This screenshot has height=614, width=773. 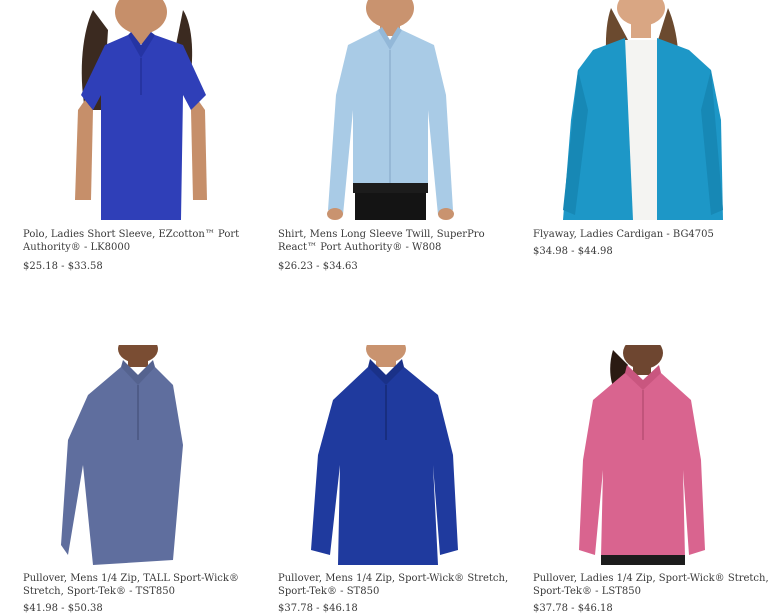 What do you see at coordinates (653, 110) in the screenshot?
I see `ladies-cardigan-image` at bounding box center [653, 110].